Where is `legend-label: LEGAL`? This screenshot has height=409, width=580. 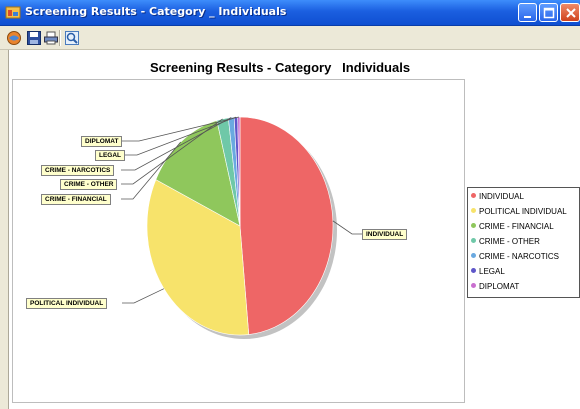
legend-label: LEGAL is located at coordinates (492, 271).